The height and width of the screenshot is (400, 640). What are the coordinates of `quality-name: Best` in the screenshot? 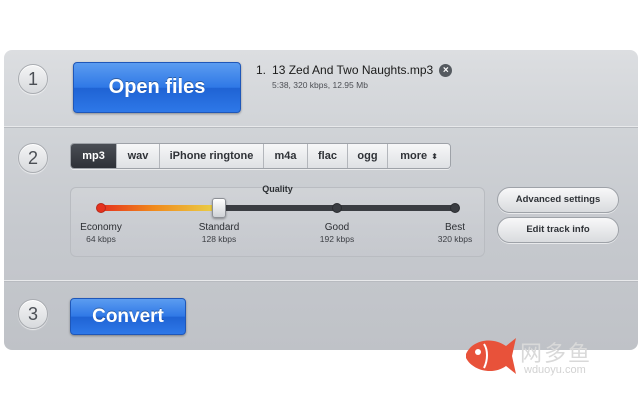 It's located at (454, 227).